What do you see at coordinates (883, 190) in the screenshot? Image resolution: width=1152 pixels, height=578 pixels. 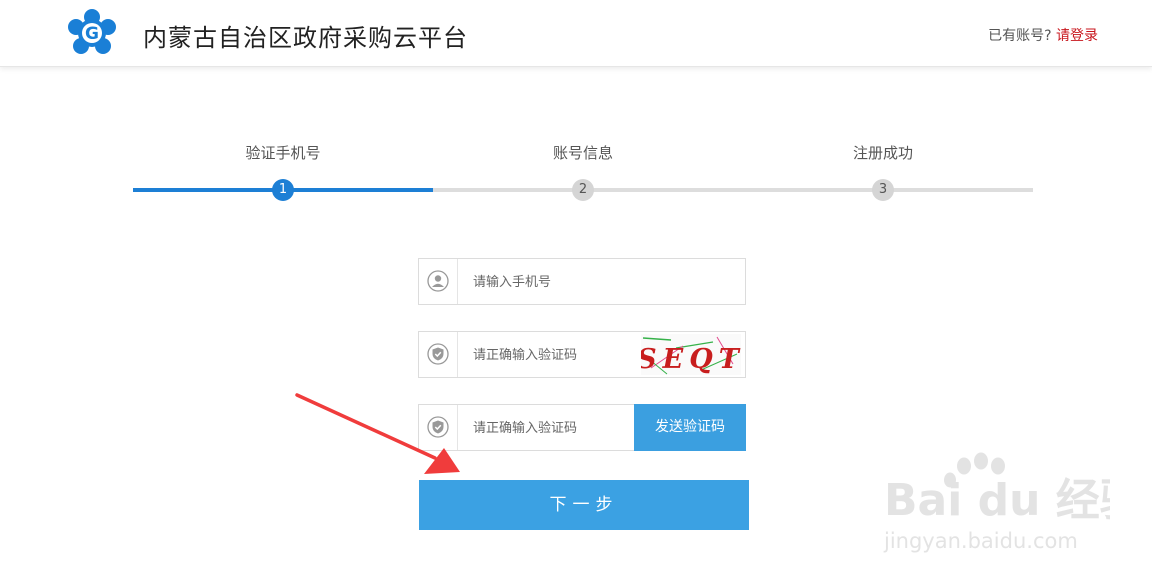 I see `step-marker-3: 3` at bounding box center [883, 190].